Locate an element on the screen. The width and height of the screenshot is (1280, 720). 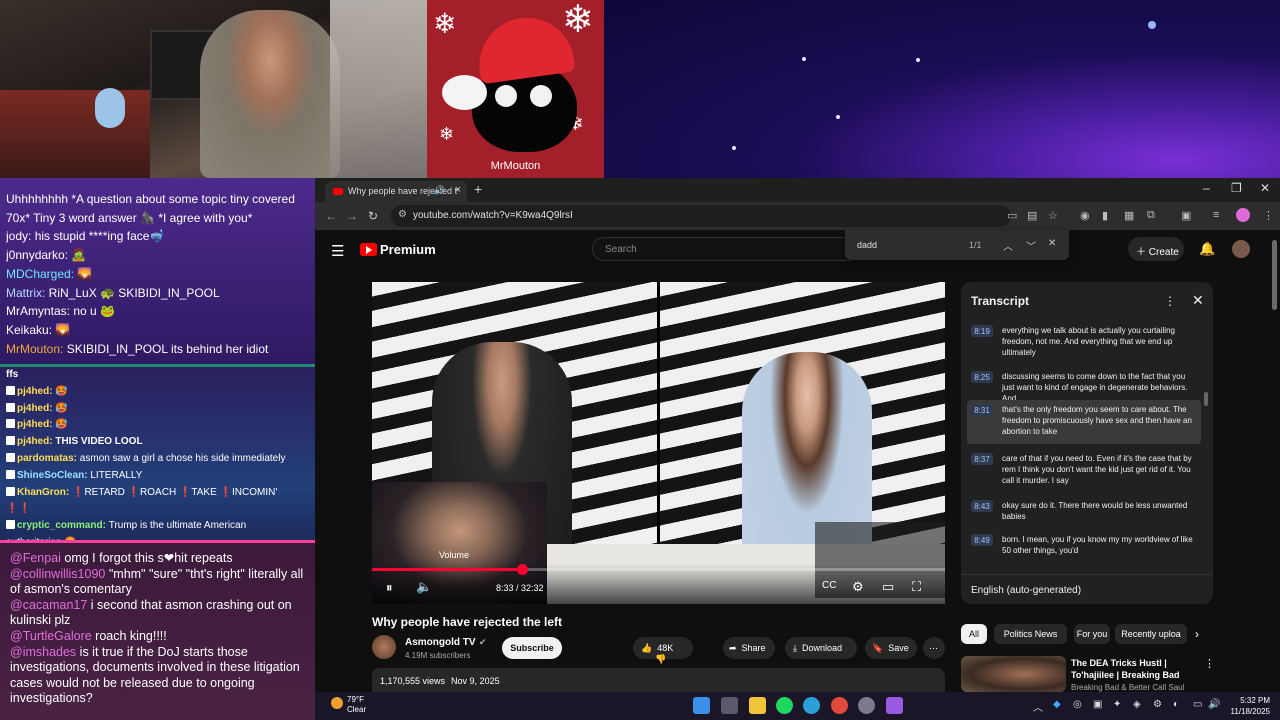
menu-hamburger-icon: ☰ is located at coordinates (337, 251).